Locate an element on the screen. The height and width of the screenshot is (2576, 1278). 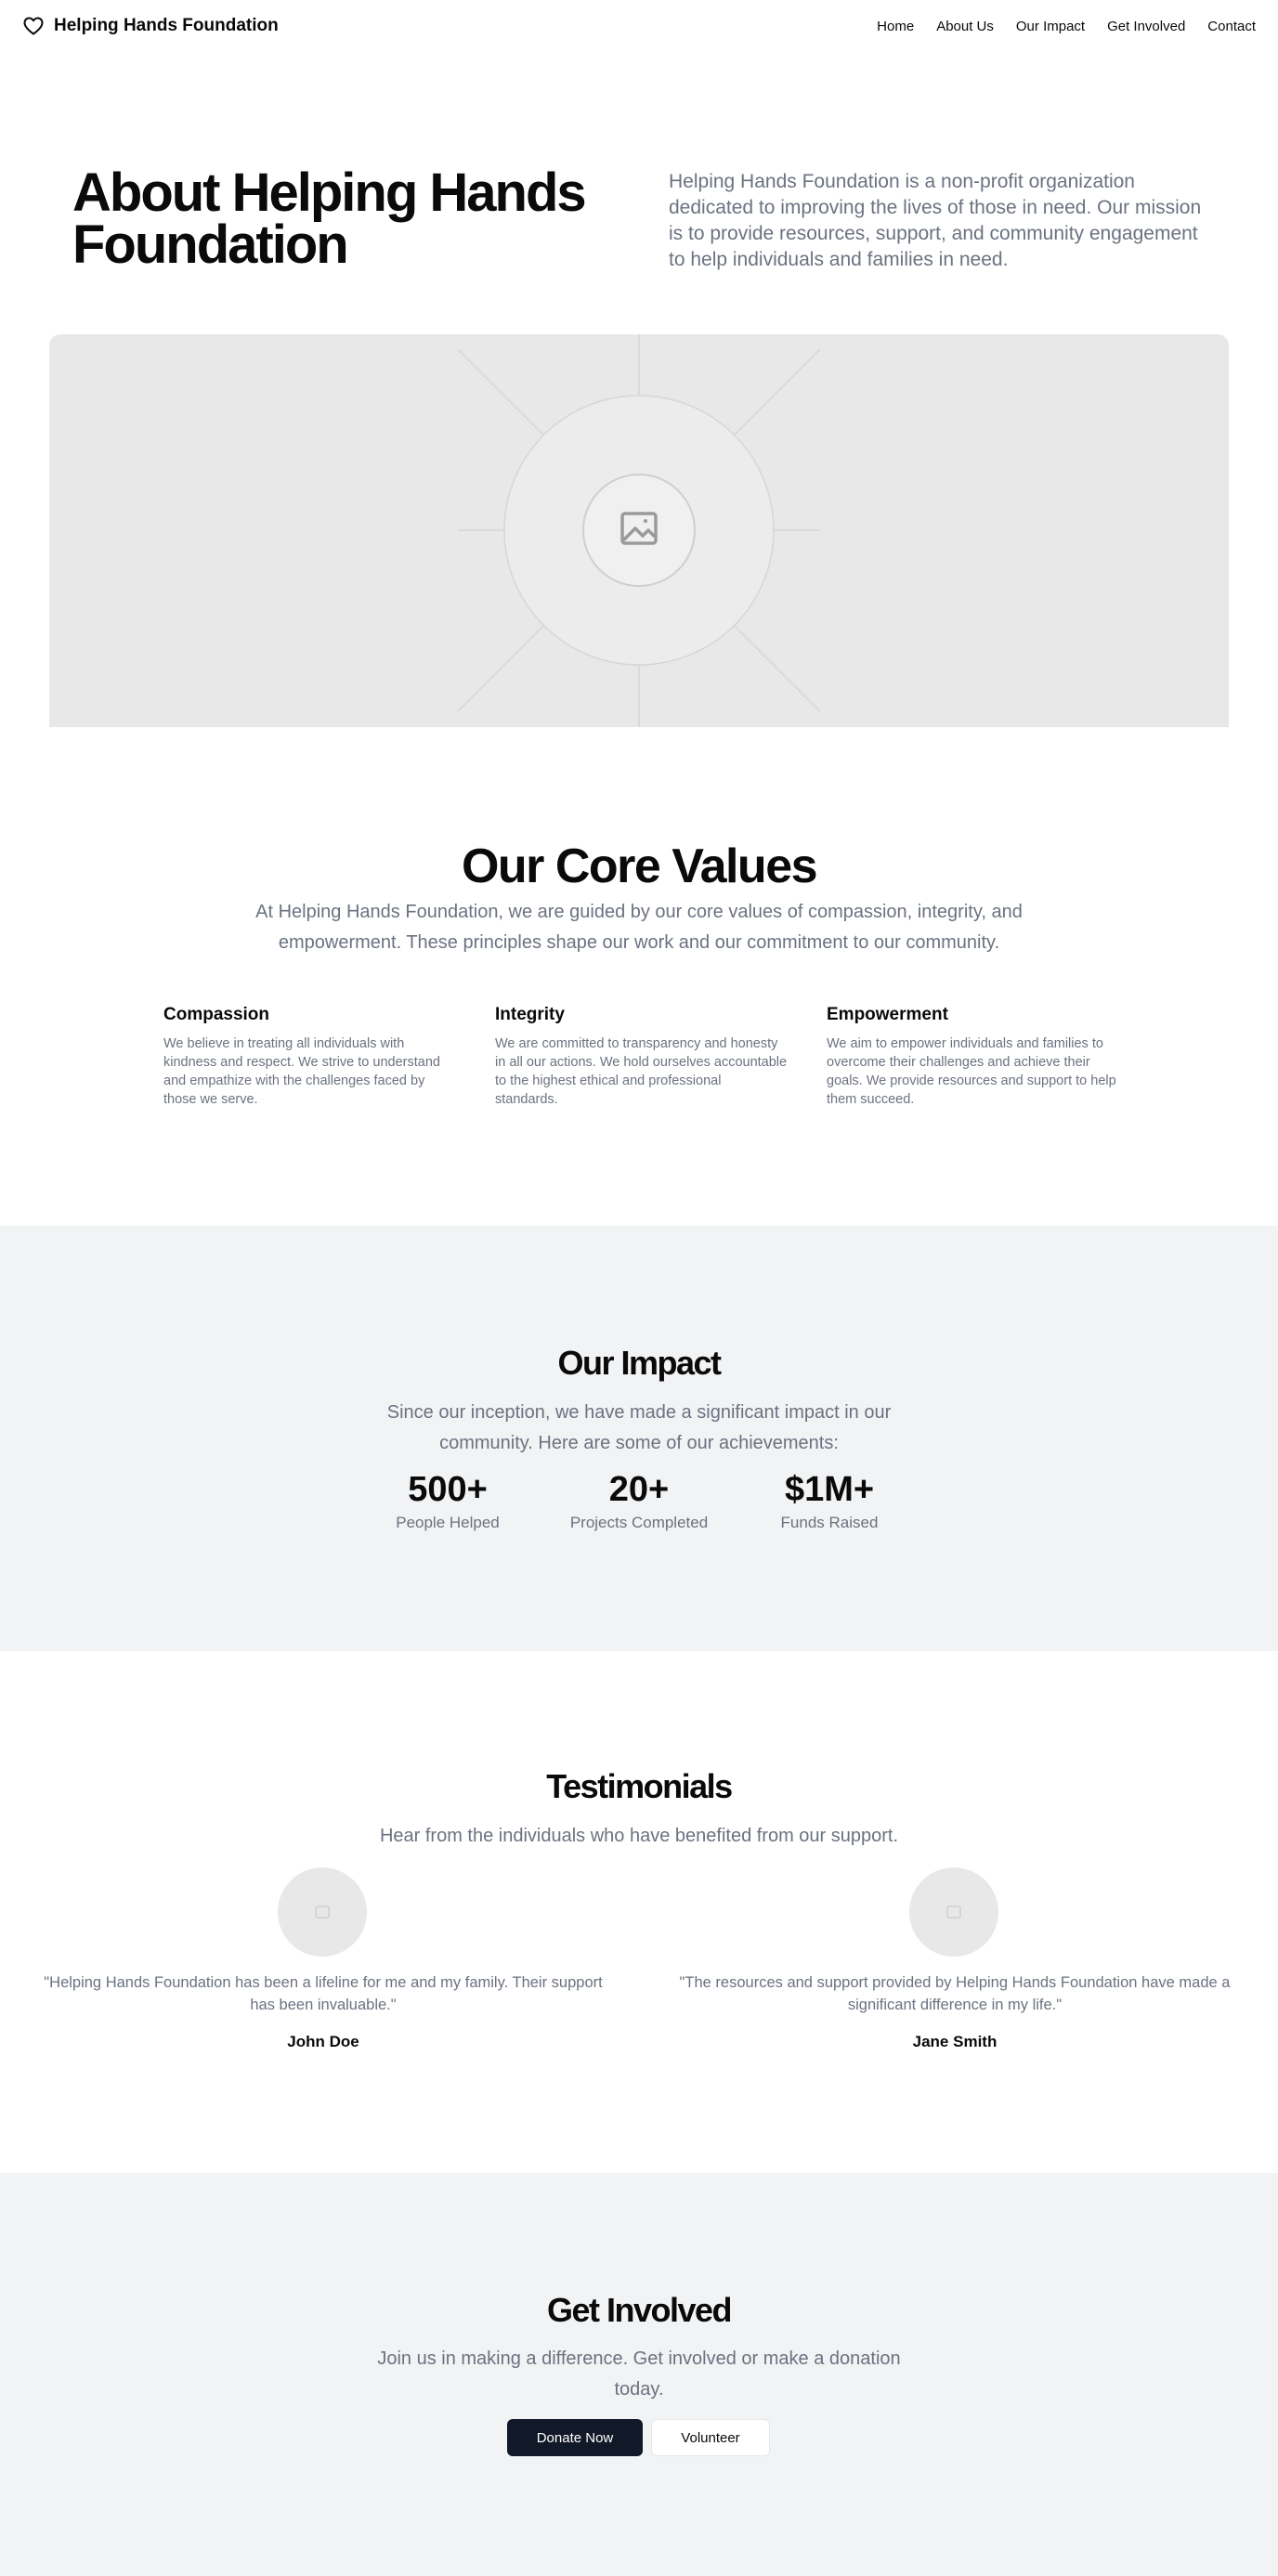
stat-label: People Helped is located at coordinates (448, 1522).